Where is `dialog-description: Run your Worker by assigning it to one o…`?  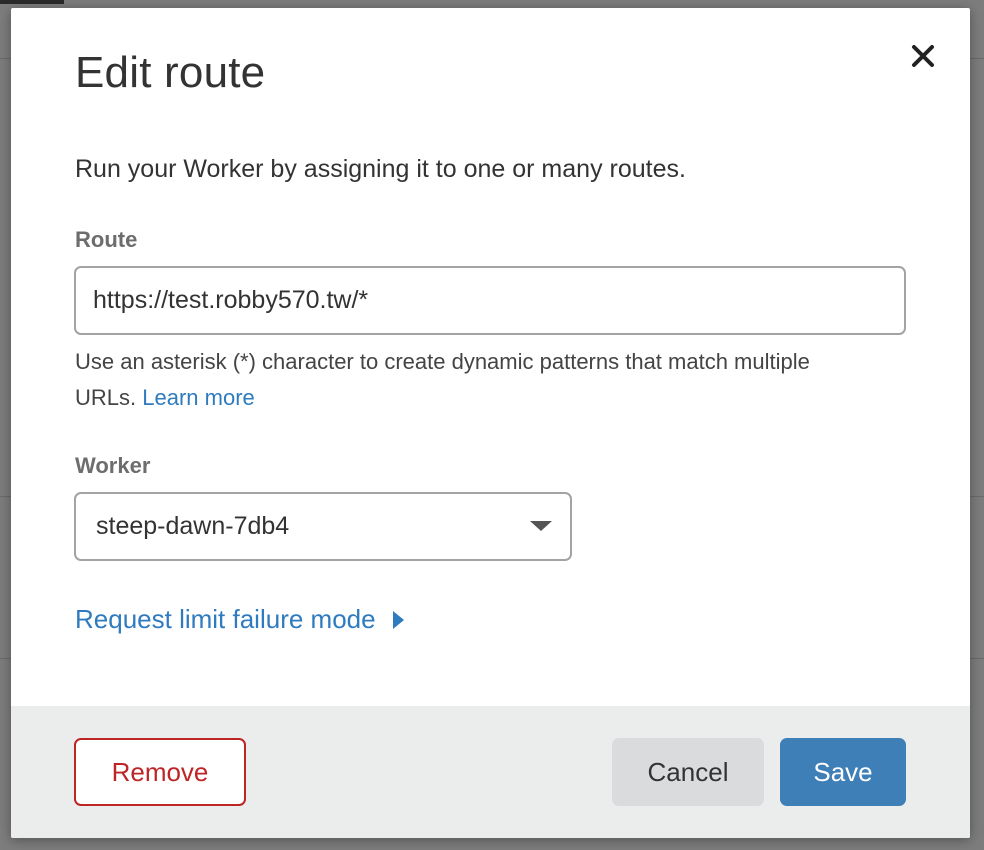 dialog-description: Run your Worker by assigning it to one o… is located at coordinates (380, 169).